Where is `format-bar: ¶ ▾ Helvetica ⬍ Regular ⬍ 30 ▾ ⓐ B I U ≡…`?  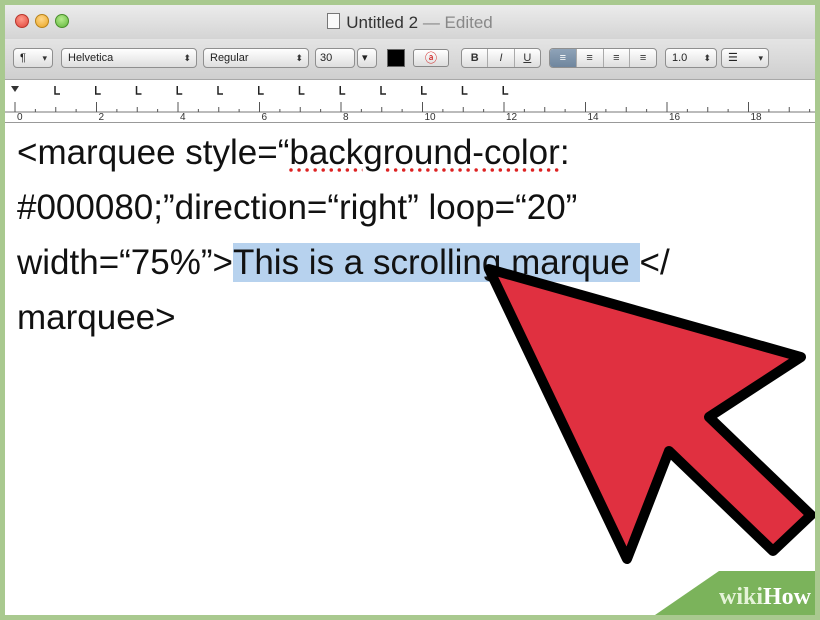 format-bar: ¶ ▾ Helvetica ⬍ Regular ⬍ 30 ▾ ⓐ B I U ≡… is located at coordinates (410, 59).